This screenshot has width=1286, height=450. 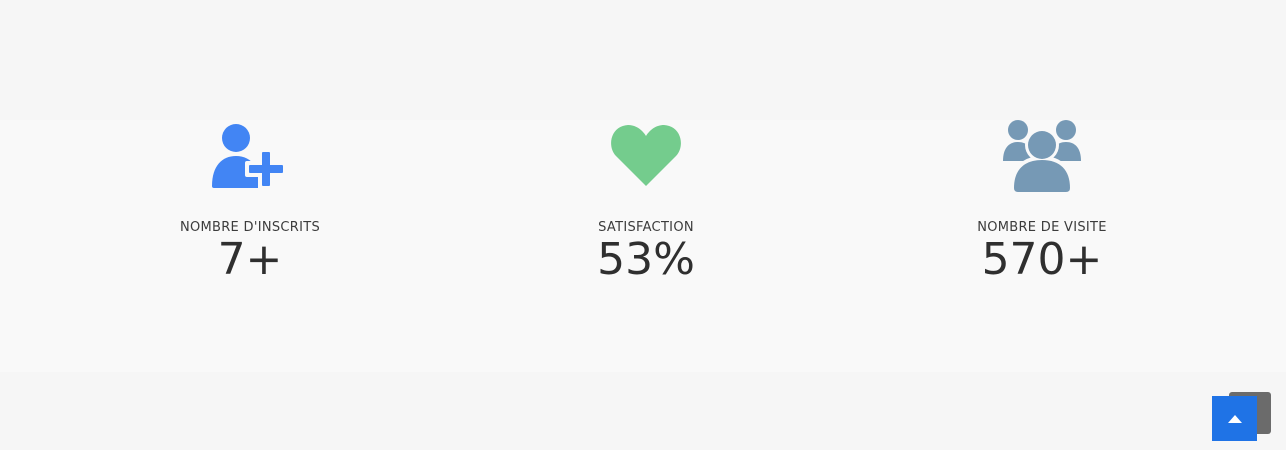 What do you see at coordinates (646, 155) in the screenshot?
I see `heart-icon` at bounding box center [646, 155].